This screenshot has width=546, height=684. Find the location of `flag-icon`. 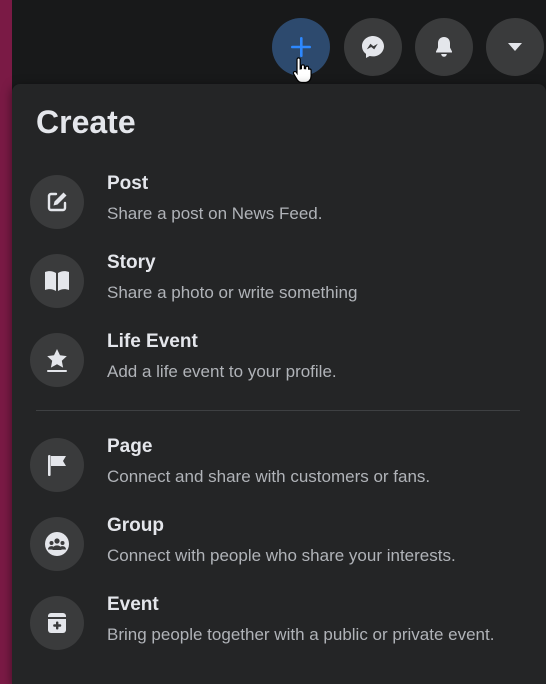

flag-icon is located at coordinates (57, 465).